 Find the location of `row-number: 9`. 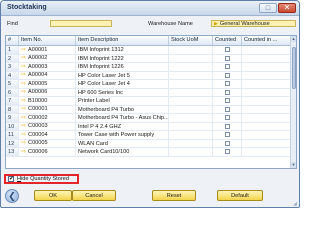

row-number: 9 is located at coordinates (12, 118).